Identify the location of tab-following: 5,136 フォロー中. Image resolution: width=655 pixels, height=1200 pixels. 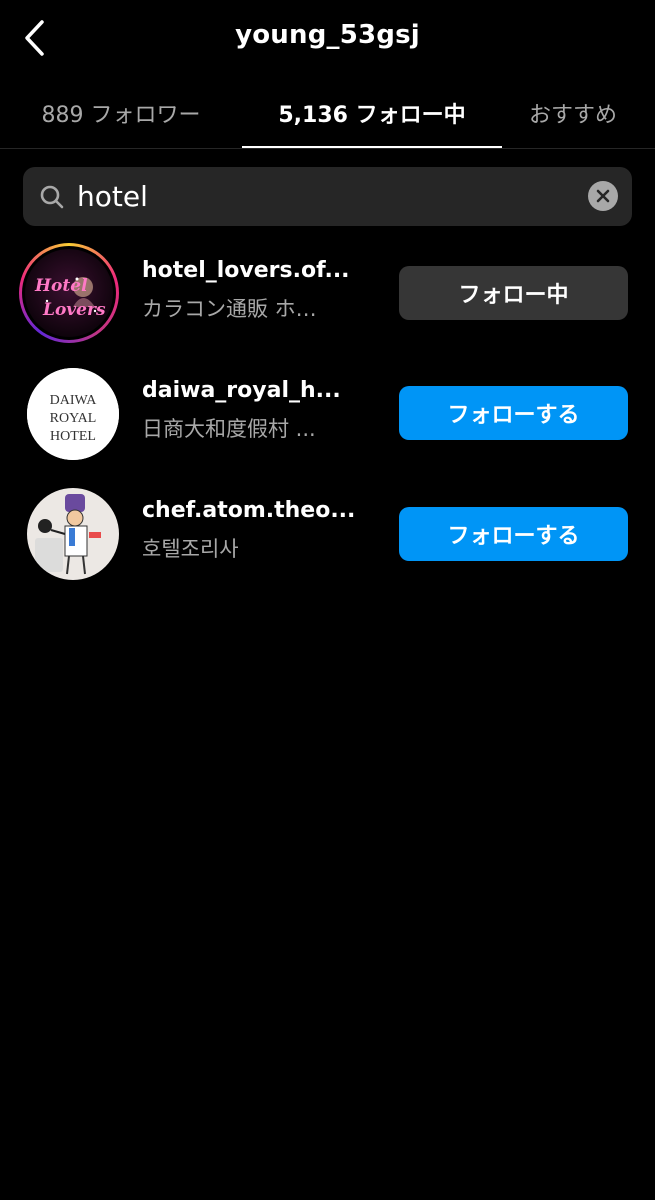
(372, 113).